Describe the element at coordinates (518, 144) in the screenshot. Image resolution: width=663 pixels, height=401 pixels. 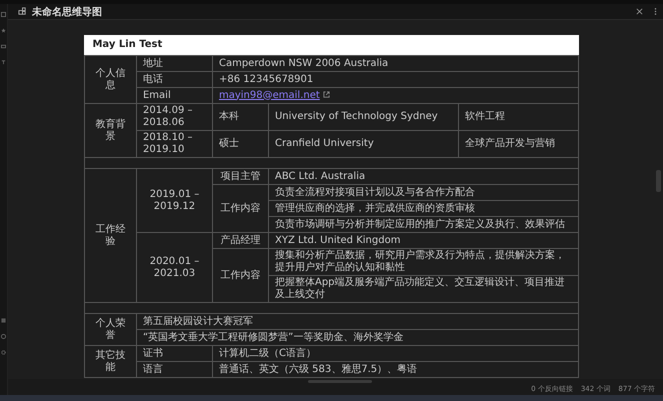
I see `major: 全球产品开发与营销` at that location.